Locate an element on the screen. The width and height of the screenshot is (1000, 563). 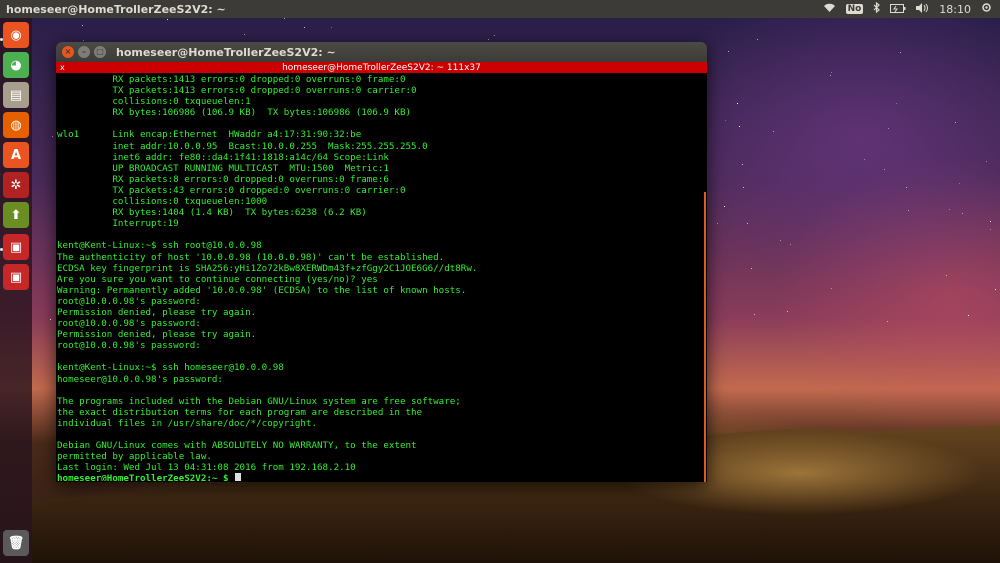
terminal-line: homeseer@10.0.0.98's password: is located at coordinates (140, 379).